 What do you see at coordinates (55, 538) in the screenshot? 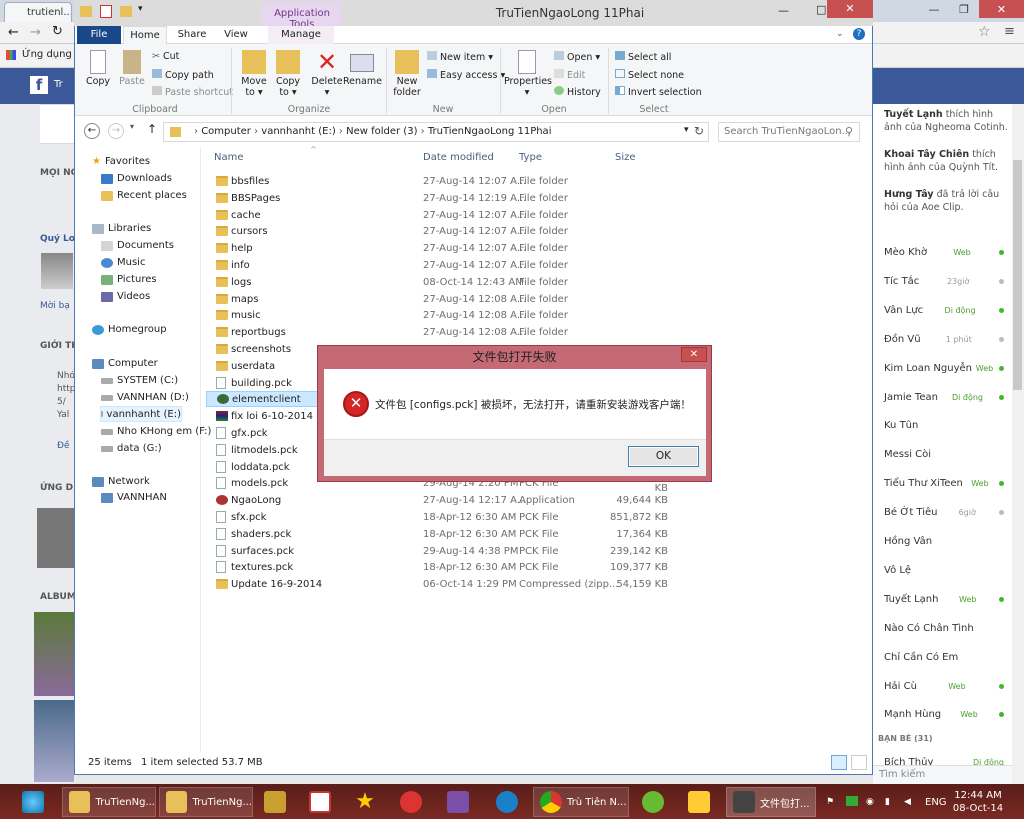
I see `fb-app-thumbnail` at bounding box center [55, 538].